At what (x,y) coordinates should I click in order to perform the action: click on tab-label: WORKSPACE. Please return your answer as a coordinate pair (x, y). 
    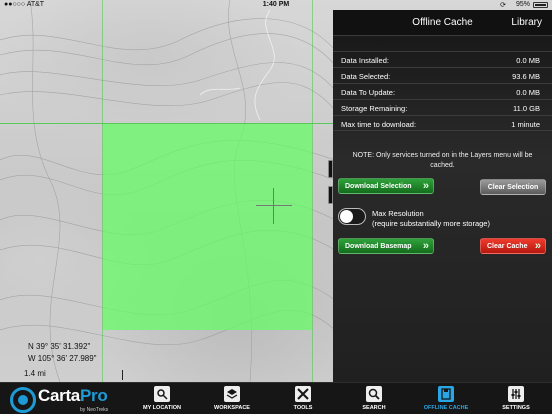
    Looking at the image, I should click on (232, 408).